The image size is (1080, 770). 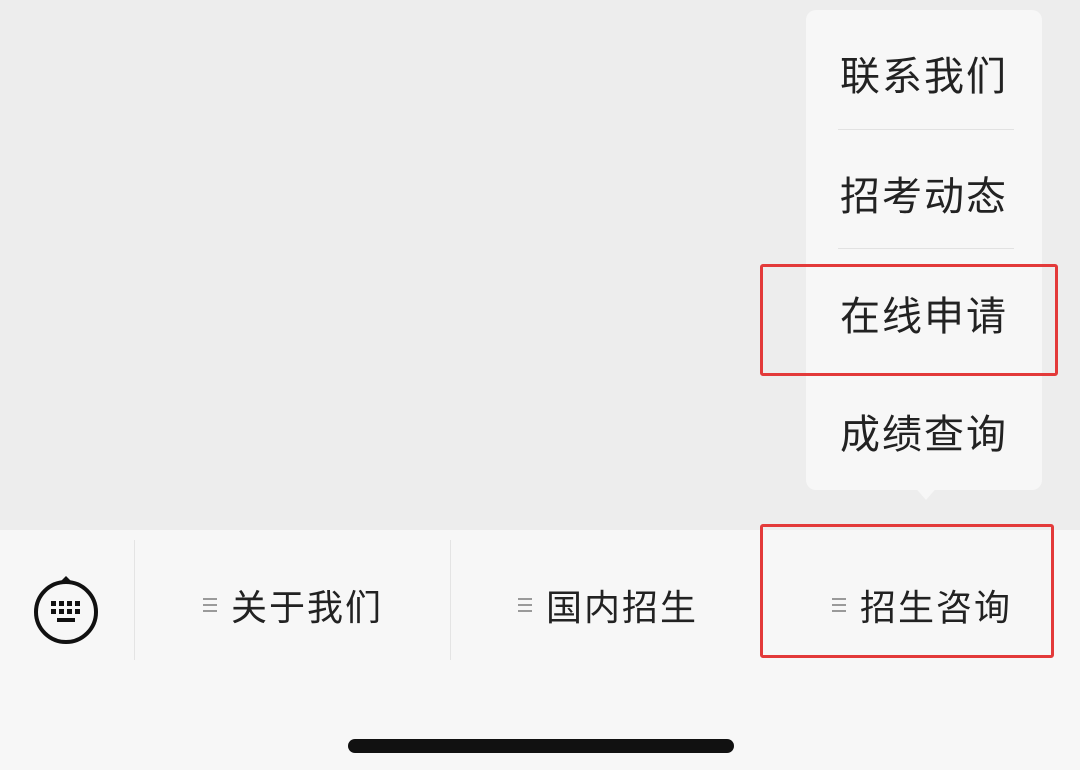 What do you see at coordinates (541, 746) in the screenshot?
I see `home-indicator` at bounding box center [541, 746].